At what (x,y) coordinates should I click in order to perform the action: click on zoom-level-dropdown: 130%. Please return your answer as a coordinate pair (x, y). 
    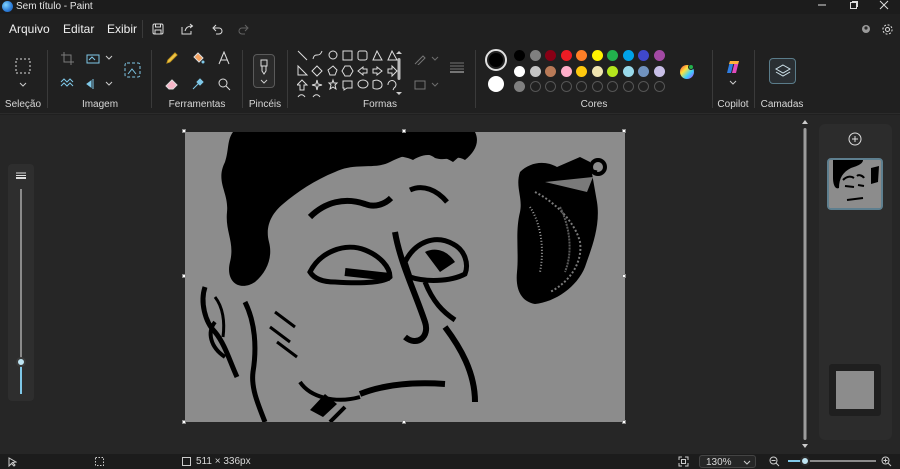
    Looking at the image, I should click on (727, 461).